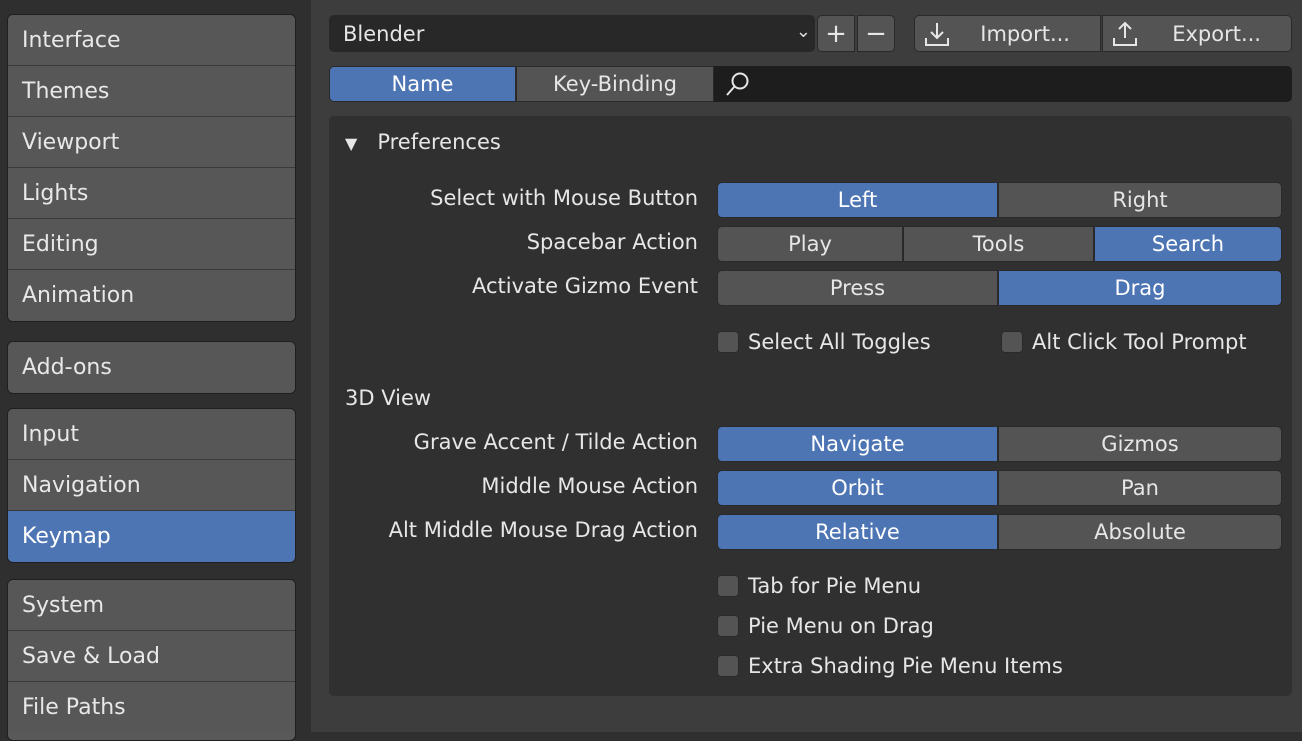 The width and height of the screenshot is (1302, 741). I want to click on select-mouse-left-option: Left, so click(857, 200).